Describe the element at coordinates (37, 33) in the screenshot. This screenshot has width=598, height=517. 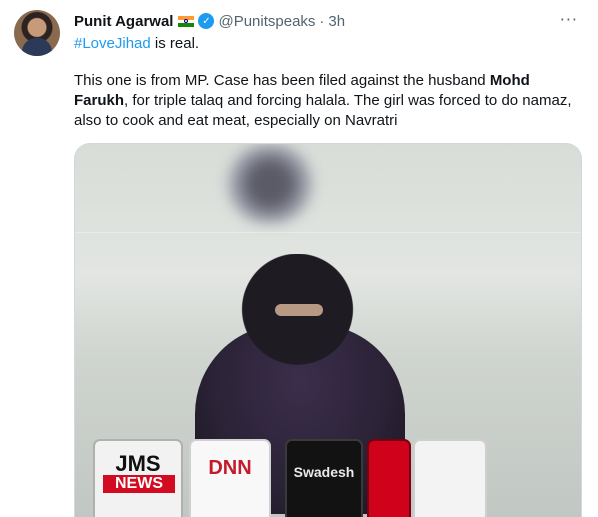
I see `avatar` at that location.